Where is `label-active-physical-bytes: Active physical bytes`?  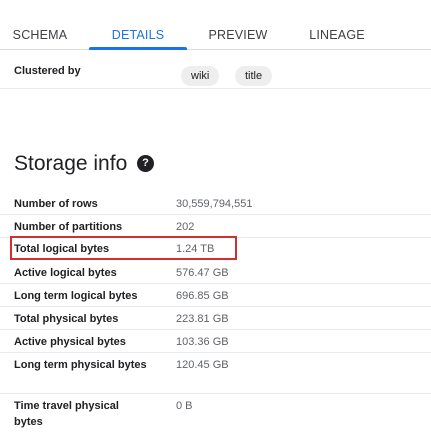 label-active-physical-bytes: Active physical bytes is located at coordinates (70, 342).